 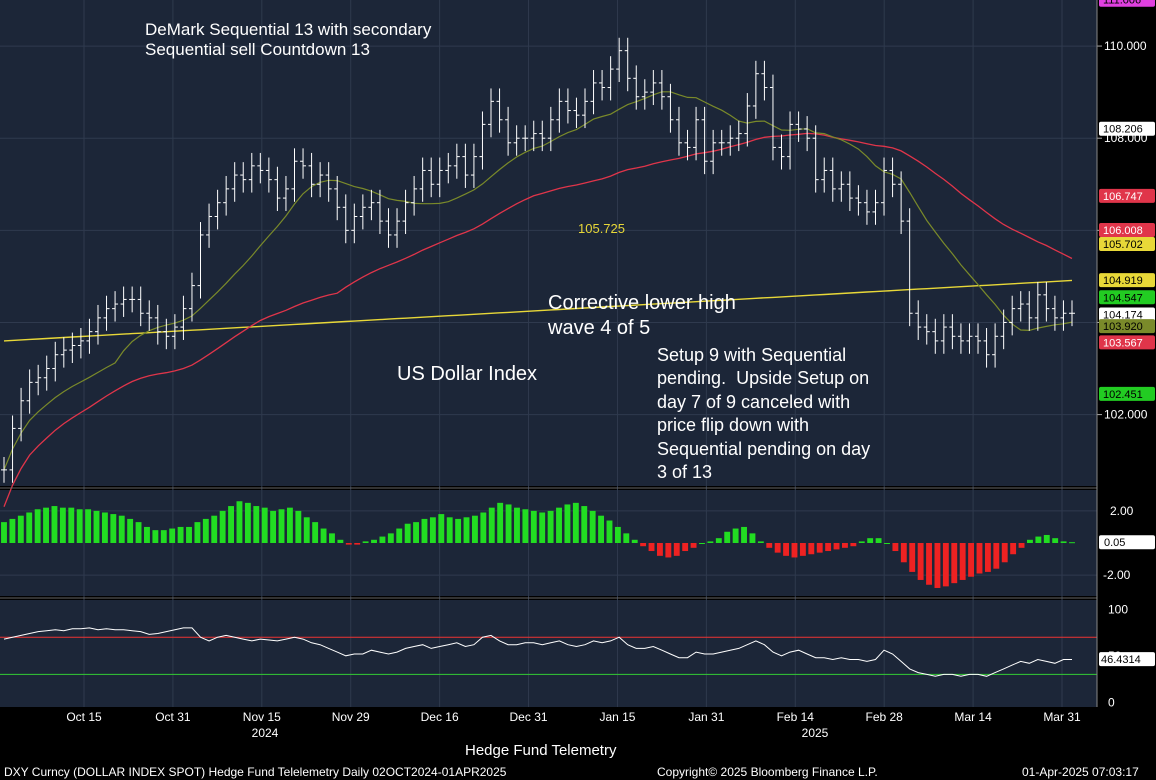 I want to click on x-tick-label: Feb 28, so click(x=885, y=717).